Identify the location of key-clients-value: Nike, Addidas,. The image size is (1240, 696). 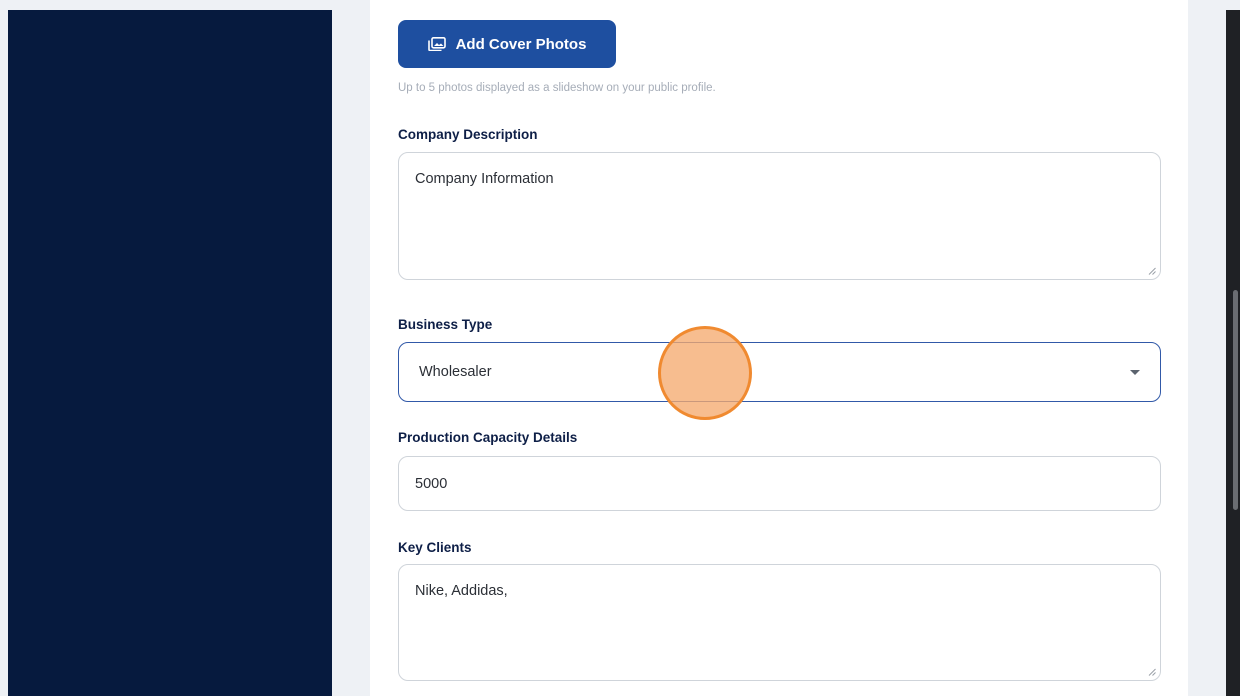
(461, 591).